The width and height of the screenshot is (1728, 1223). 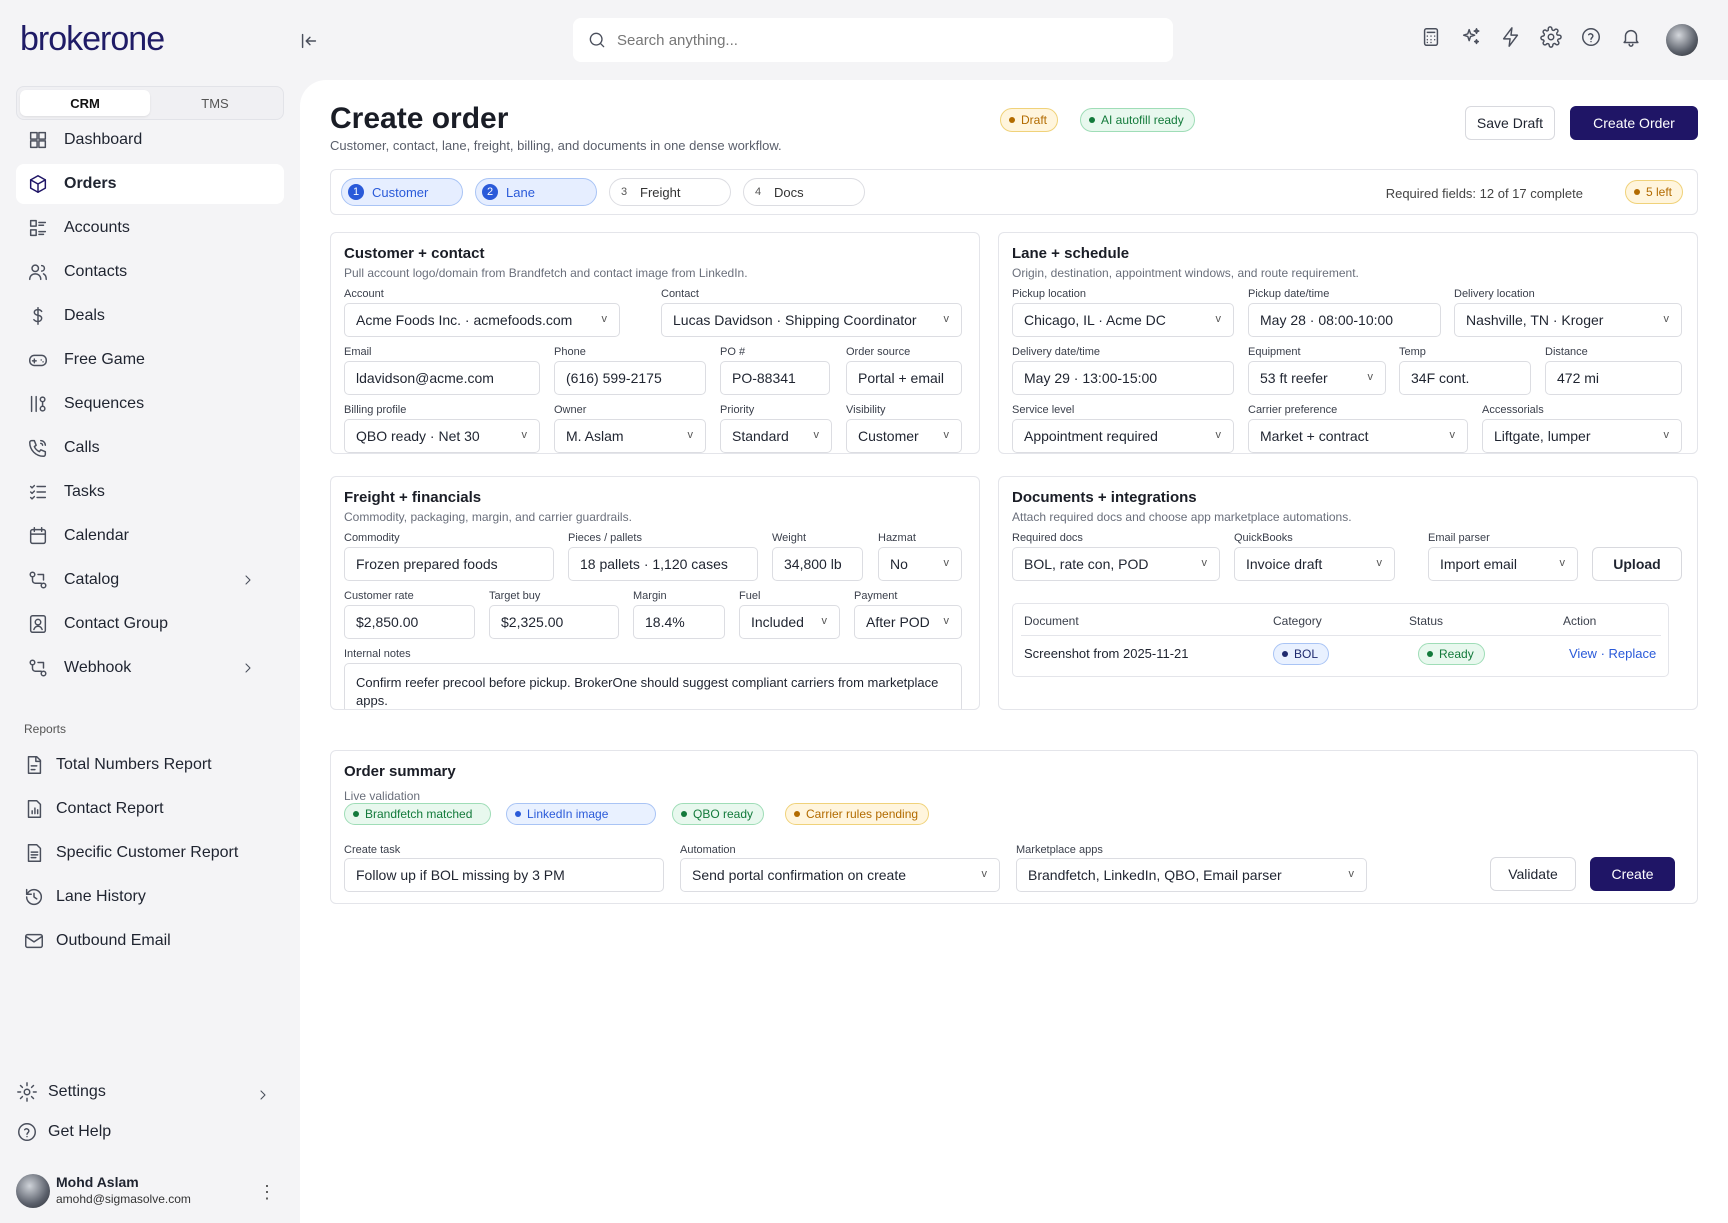 What do you see at coordinates (150, 140) in the screenshot?
I see `sidebar-item-dashboard: Dashboard` at bounding box center [150, 140].